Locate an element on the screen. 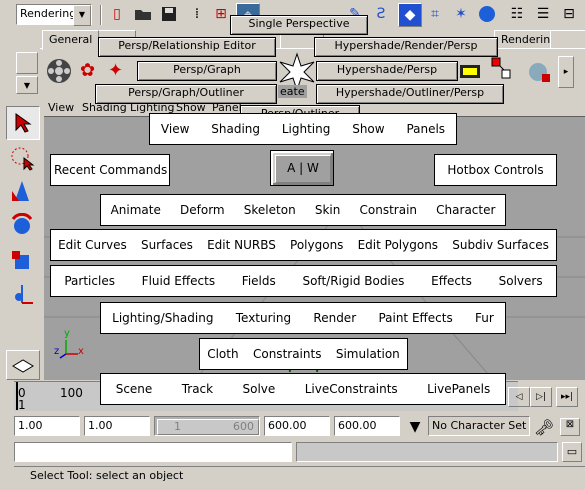 Image resolution: width=585 pixels, height=490 pixels. make-live-icon: ✶ is located at coordinates (461, 14).